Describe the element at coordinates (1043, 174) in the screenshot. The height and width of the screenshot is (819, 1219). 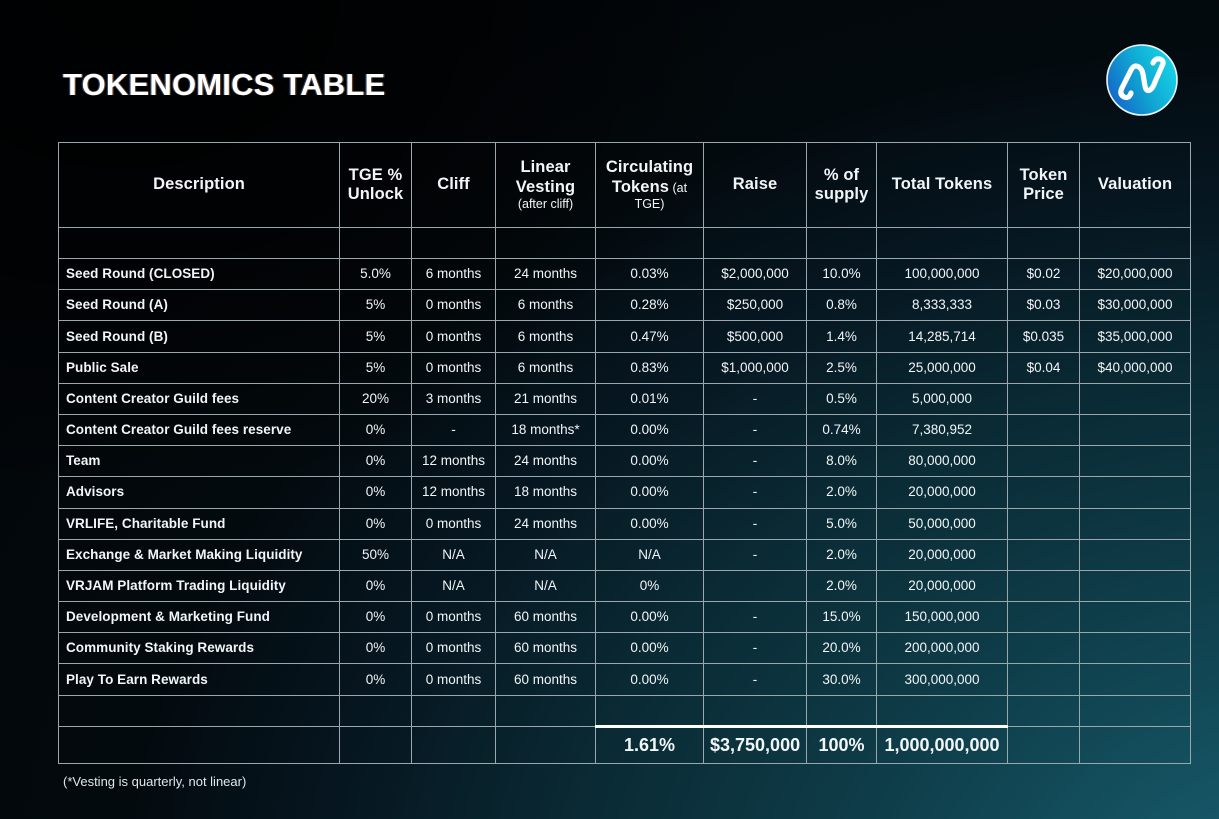
I see `header-label-token: Token` at that location.